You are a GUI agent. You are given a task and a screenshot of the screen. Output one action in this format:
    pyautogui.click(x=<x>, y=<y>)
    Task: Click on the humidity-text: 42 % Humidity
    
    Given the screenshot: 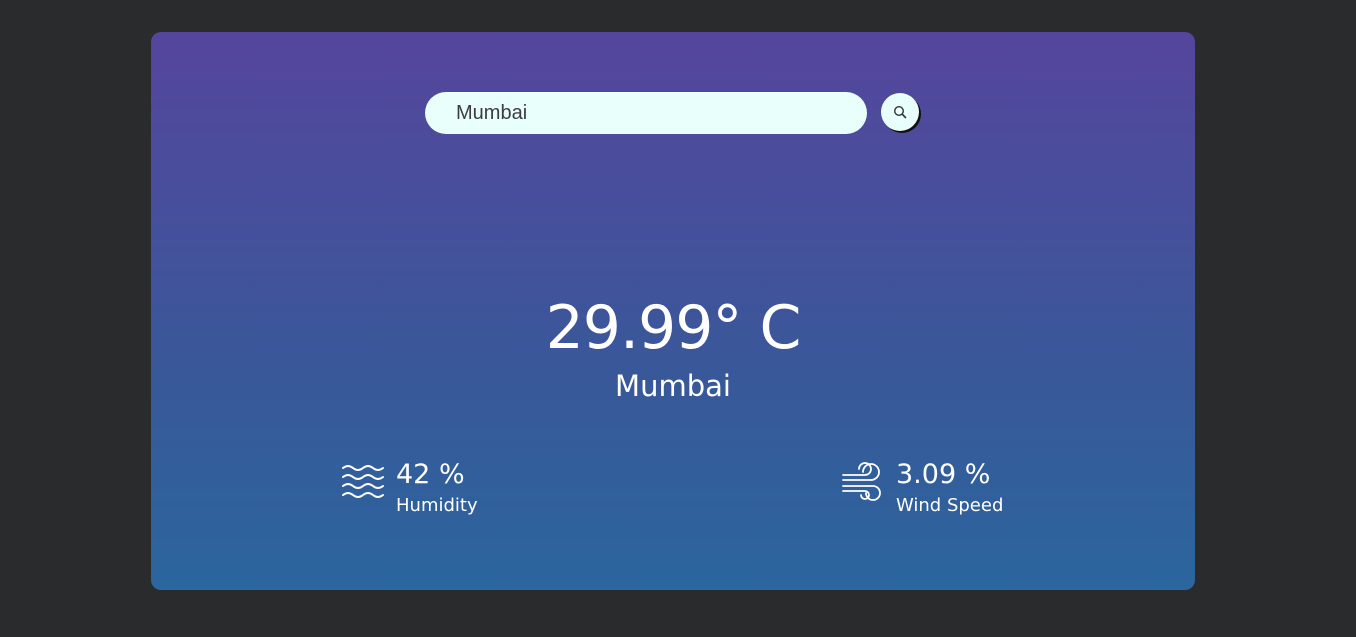 What is the action you would take?
    pyautogui.click(x=437, y=489)
    